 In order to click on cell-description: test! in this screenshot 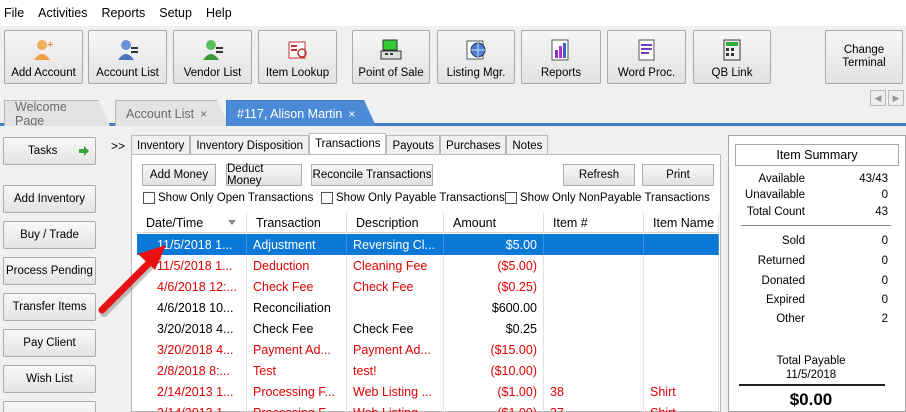, I will do `click(395, 370)`.